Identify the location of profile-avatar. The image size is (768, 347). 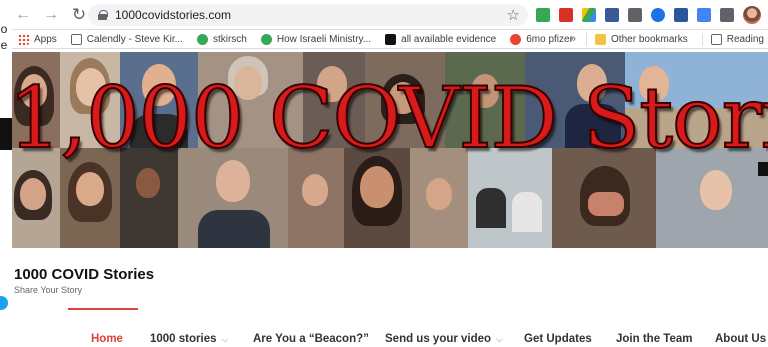
(752, 15).